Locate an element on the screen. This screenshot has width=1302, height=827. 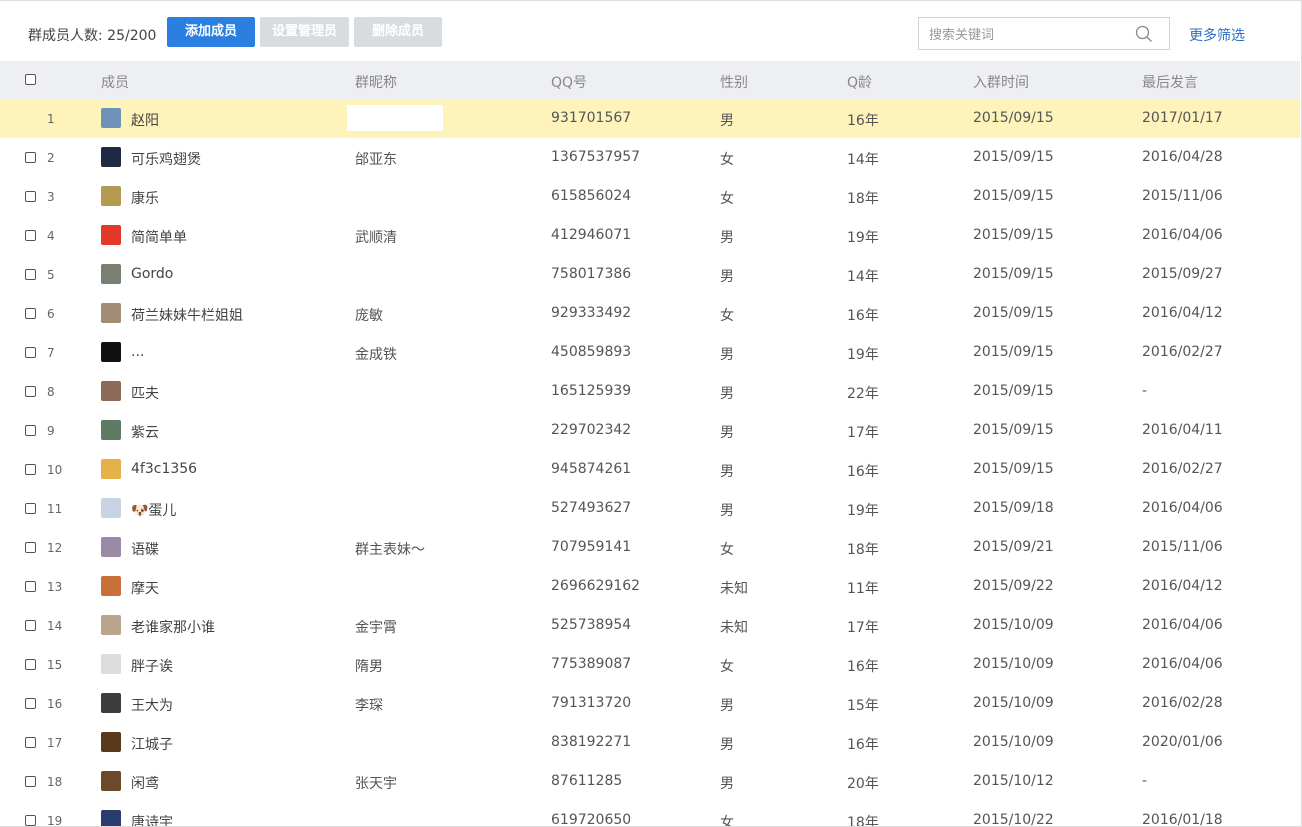
member-name: 赵阳 is located at coordinates (145, 120).